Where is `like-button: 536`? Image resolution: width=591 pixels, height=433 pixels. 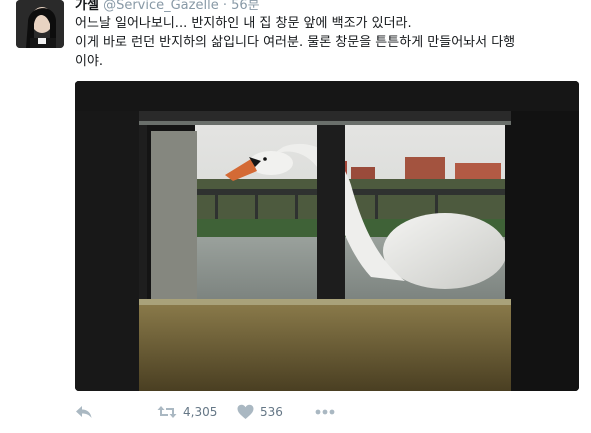
like-button: 536 is located at coordinates (260, 412).